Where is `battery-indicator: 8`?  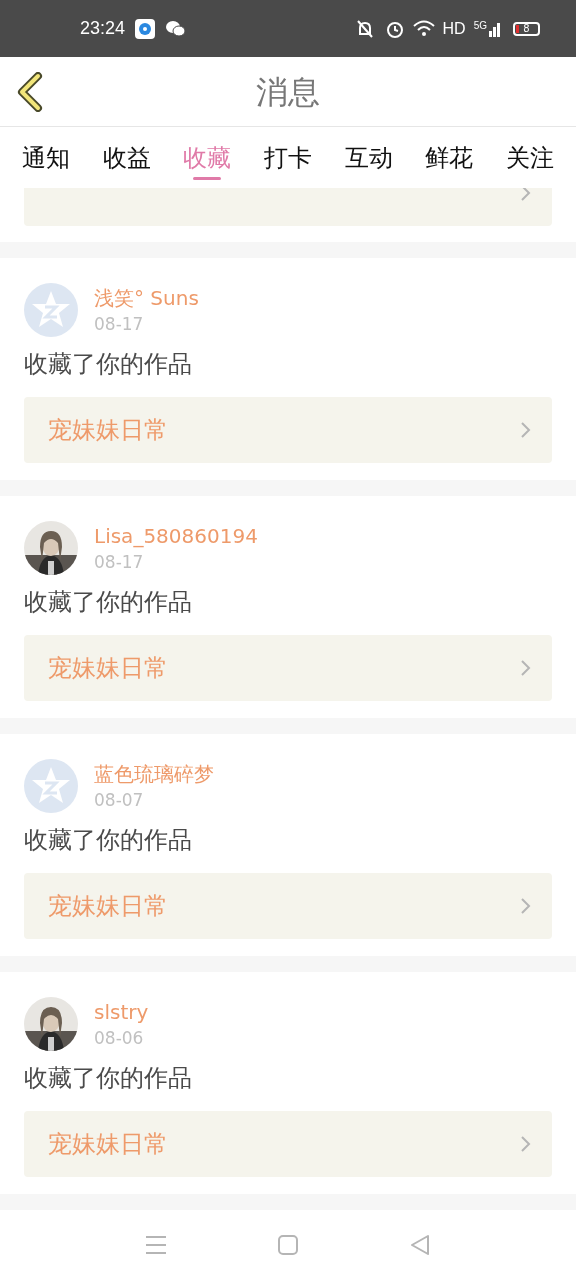
battery-indicator: 8 is located at coordinates (526, 28).